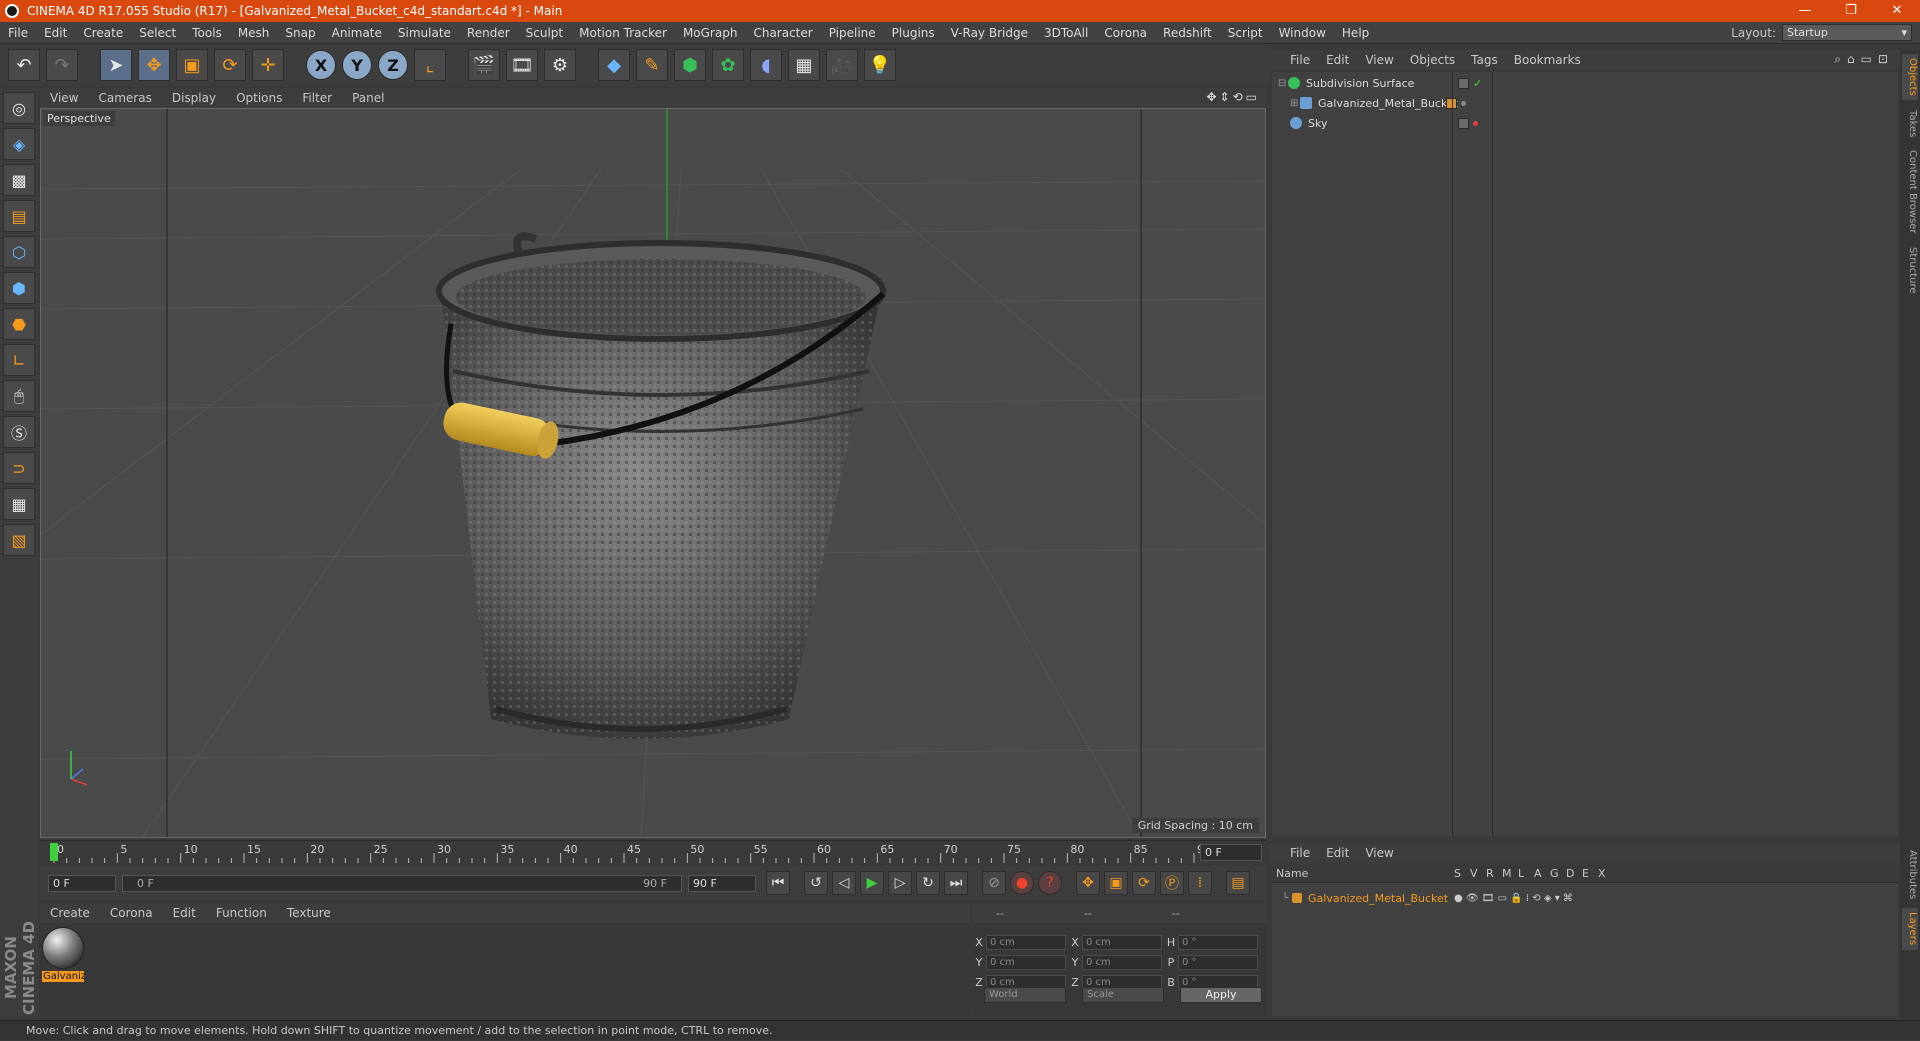 The image size is (1920, 1041). Describe the element at coordinates (194, 98) in the screenshot. I see `viewport-menu-display: Display` at that location.